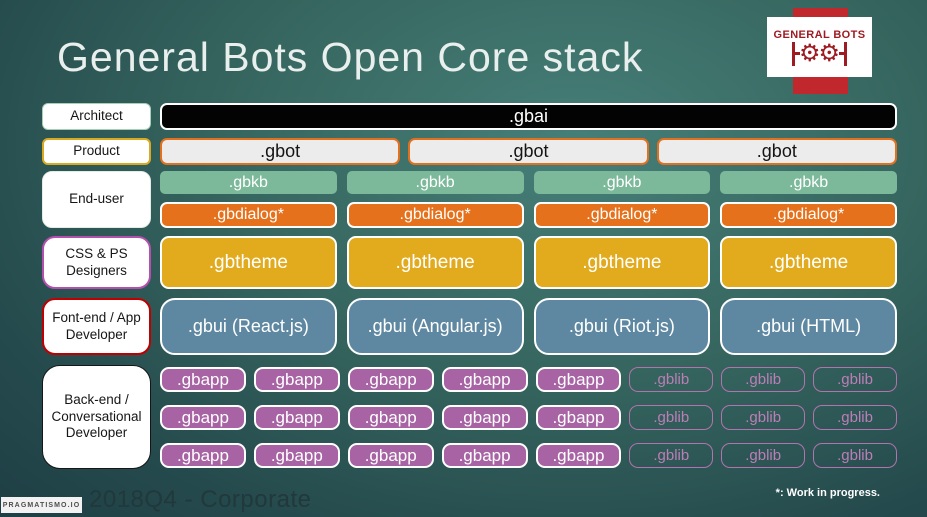 The width and height of the screenshot is (927, 517). What do you see at coordinates (435, 326) in the screenshot?
I see `stack-box-gbui-angular: .gbui (Angular.js)` at bounding box center [435, 326].